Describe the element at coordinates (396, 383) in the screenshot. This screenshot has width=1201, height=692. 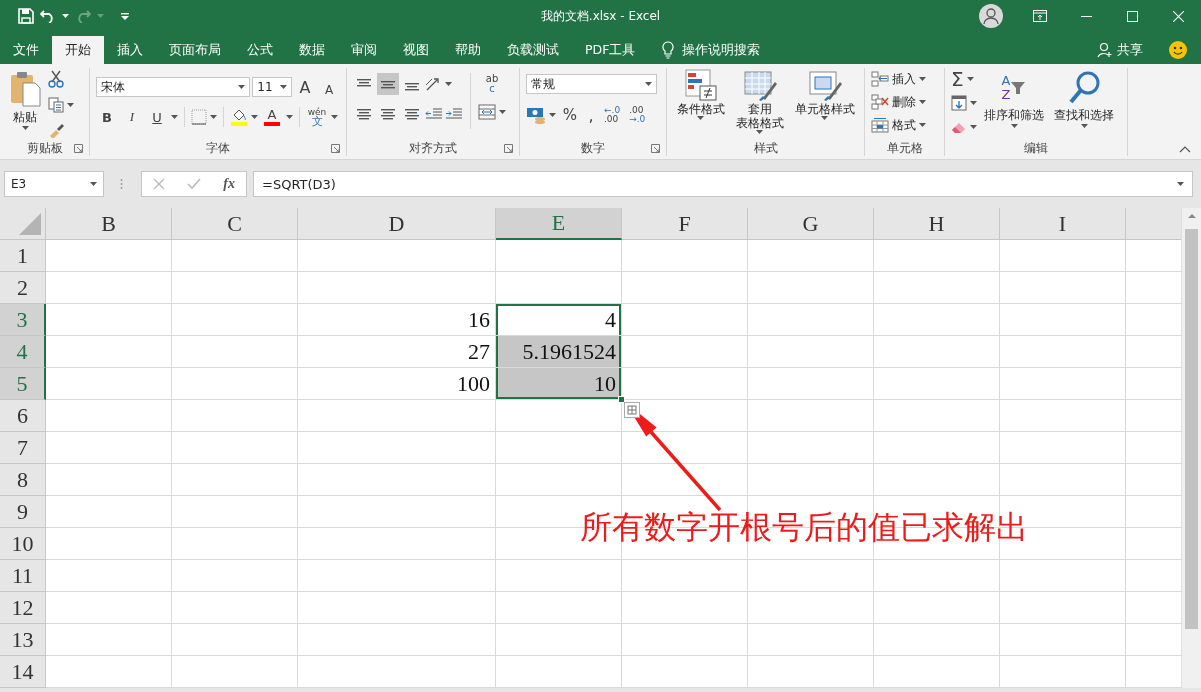
I see `table-cell: 100` at that location.